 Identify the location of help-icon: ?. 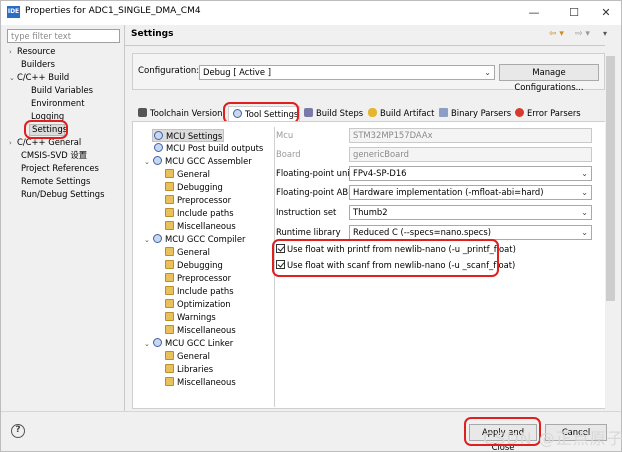
(18, 431).